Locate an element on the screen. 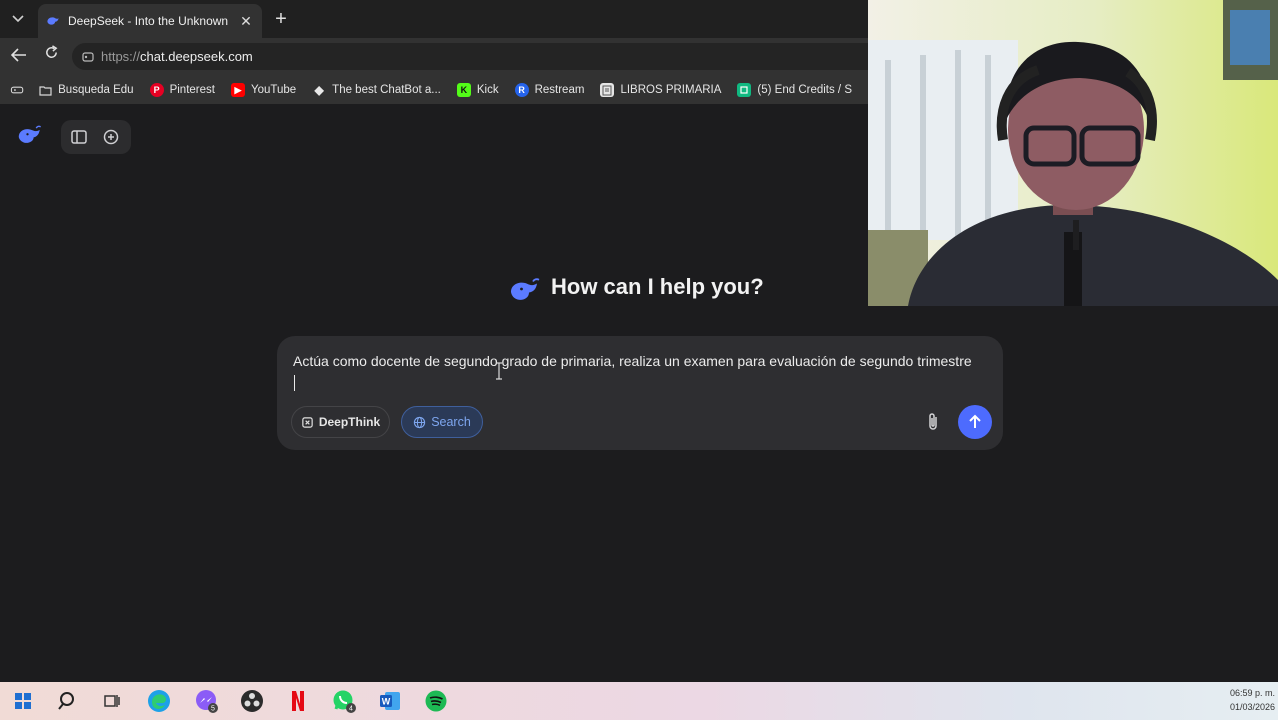 This screenshot has width=1278, height=720. windows-start-icon is located at coordinates (23, 701).